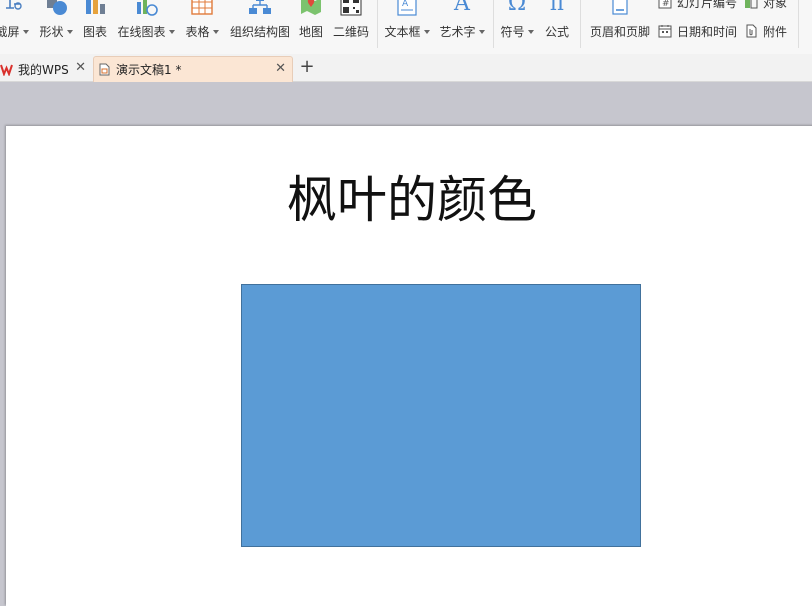 This screenshot has width=812, height=606. I want to click on qrcode-icon, so click(351, 8).